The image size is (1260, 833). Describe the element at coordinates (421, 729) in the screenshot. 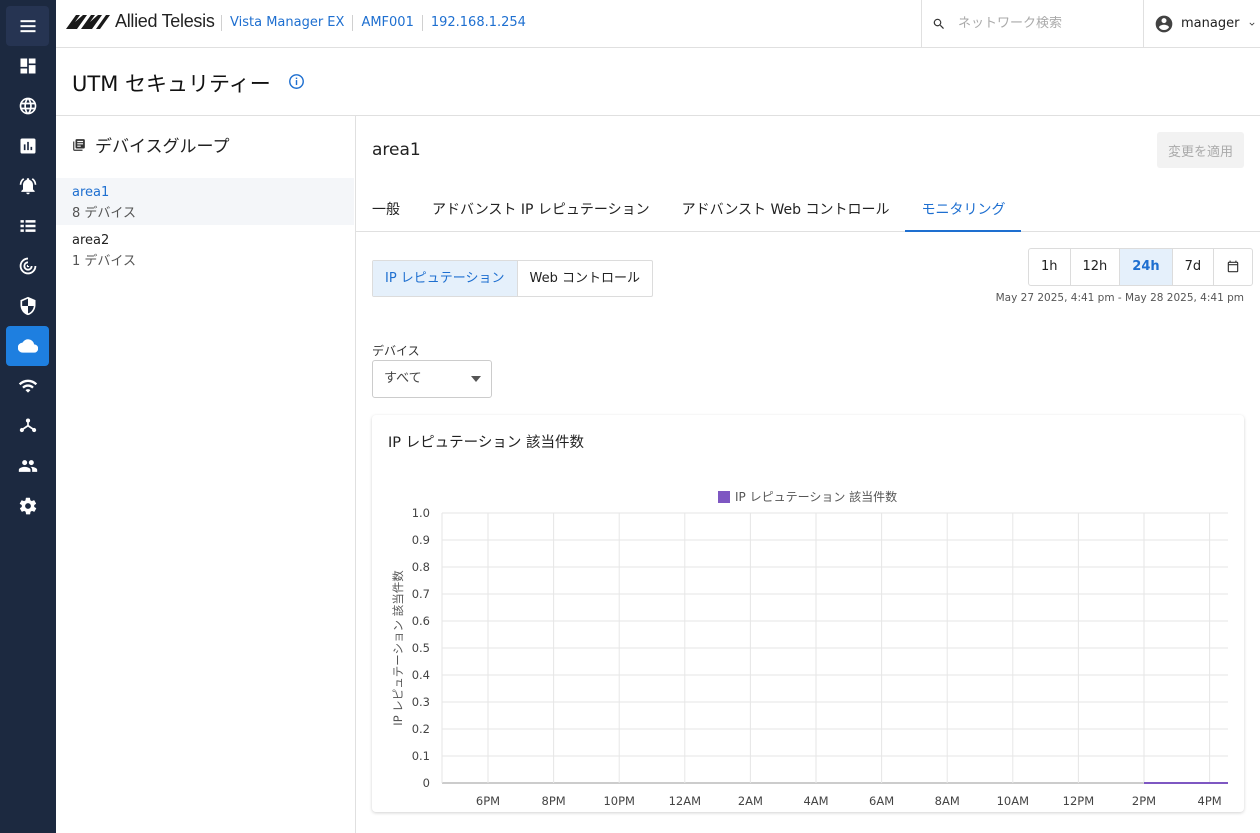

I see `y-tick-label: 0.2` at that location.